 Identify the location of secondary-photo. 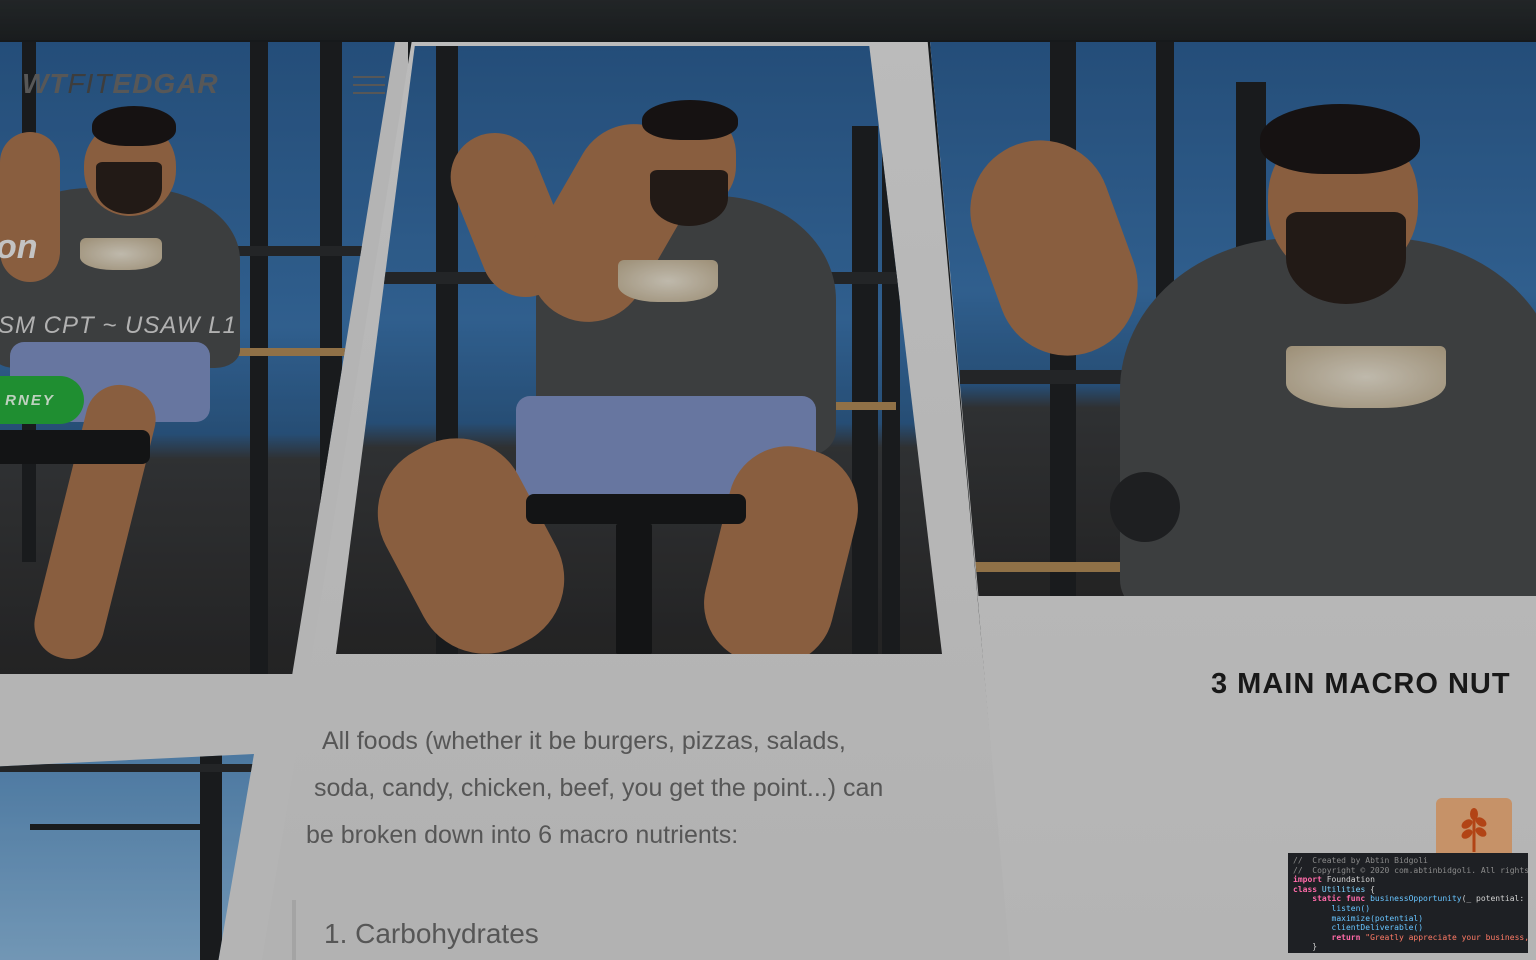
(127, 857).